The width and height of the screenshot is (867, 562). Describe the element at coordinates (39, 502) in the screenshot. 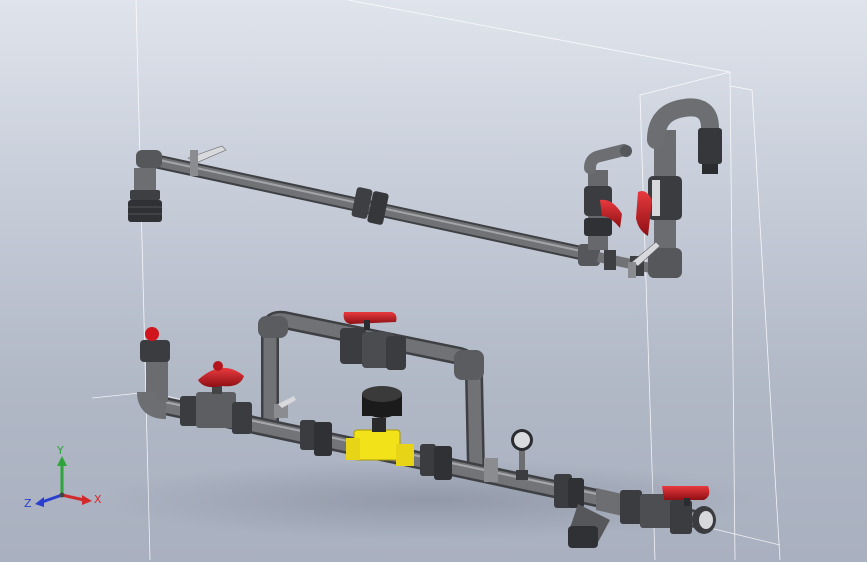

I see `z-axis-arrow-icon` at that location.